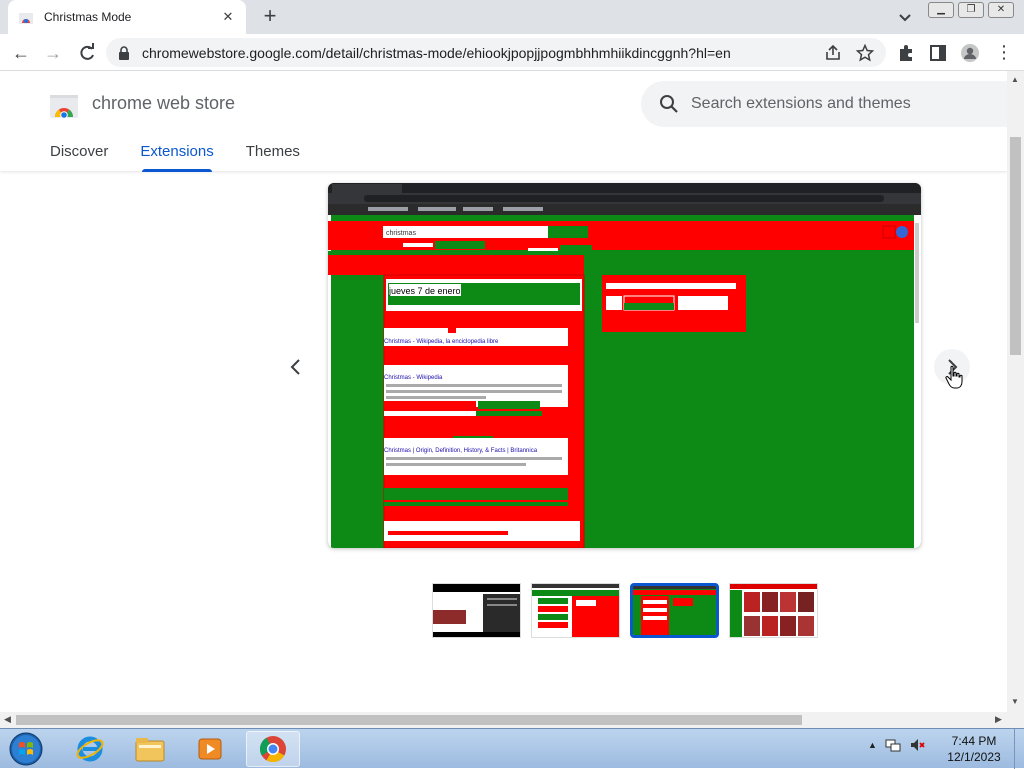 This screenshot has width=1024, height=769. I want to click on tab-discover: Discover, so click(79, 156).